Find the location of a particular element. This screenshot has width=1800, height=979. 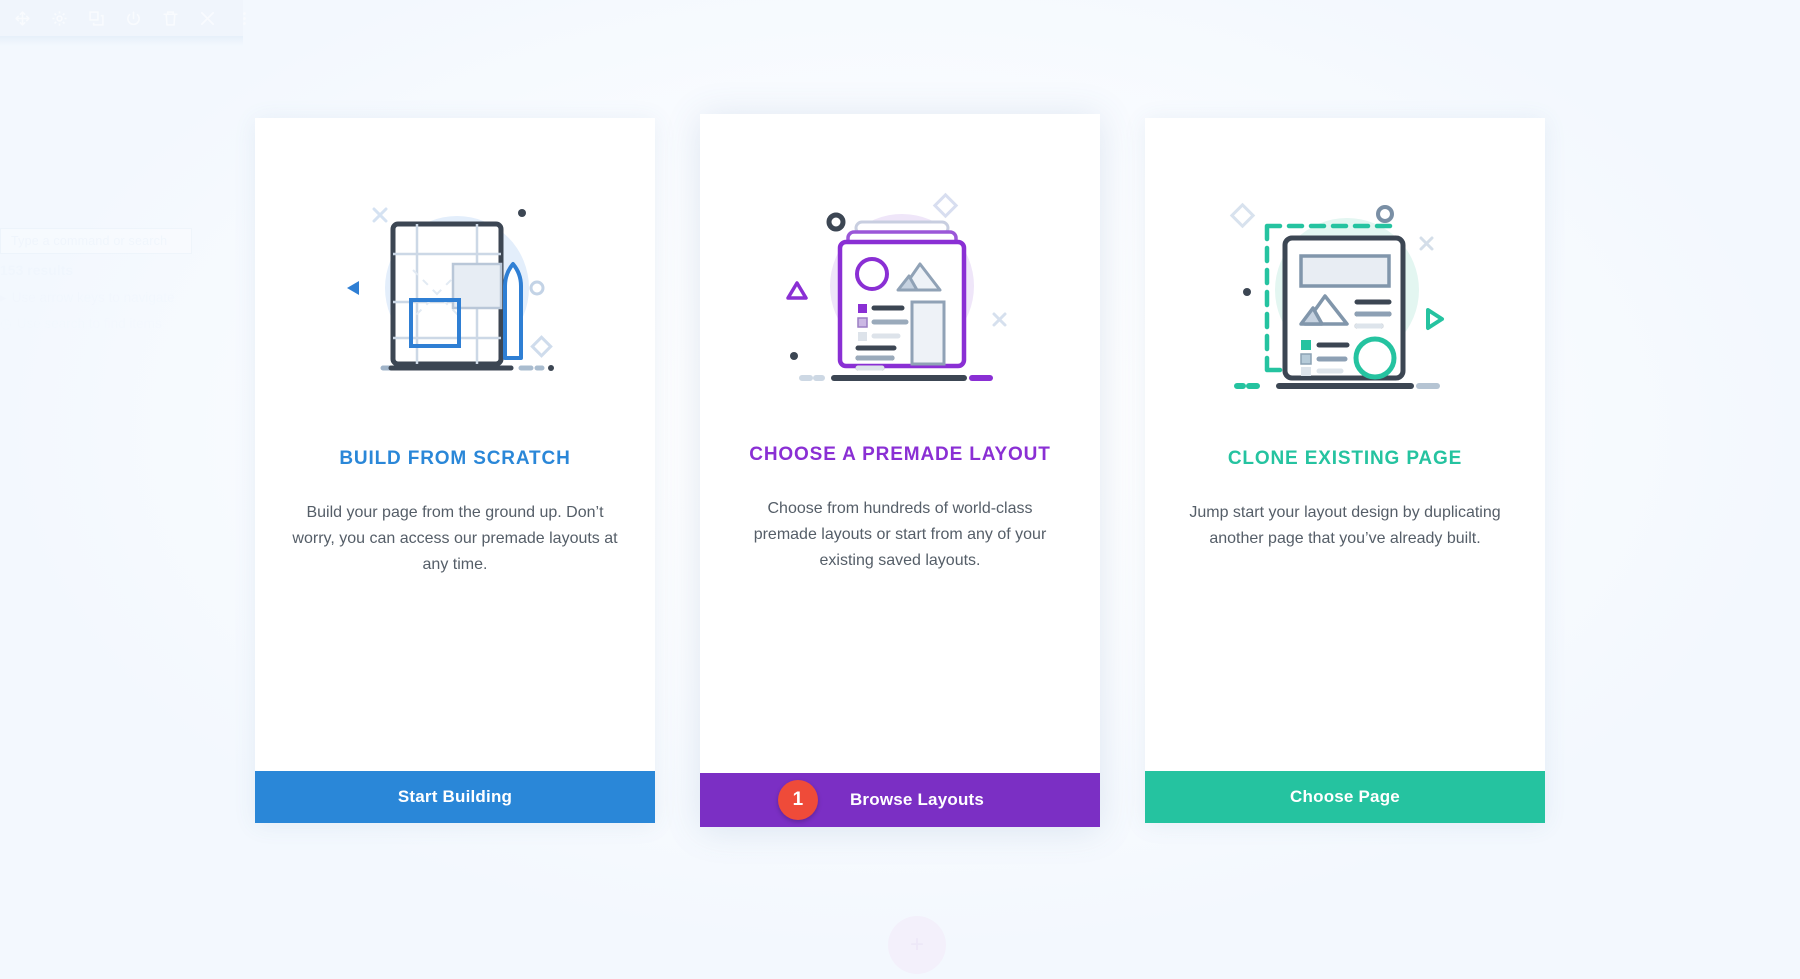

cta-label: Choose Page is located at coordinates (1345, 796).